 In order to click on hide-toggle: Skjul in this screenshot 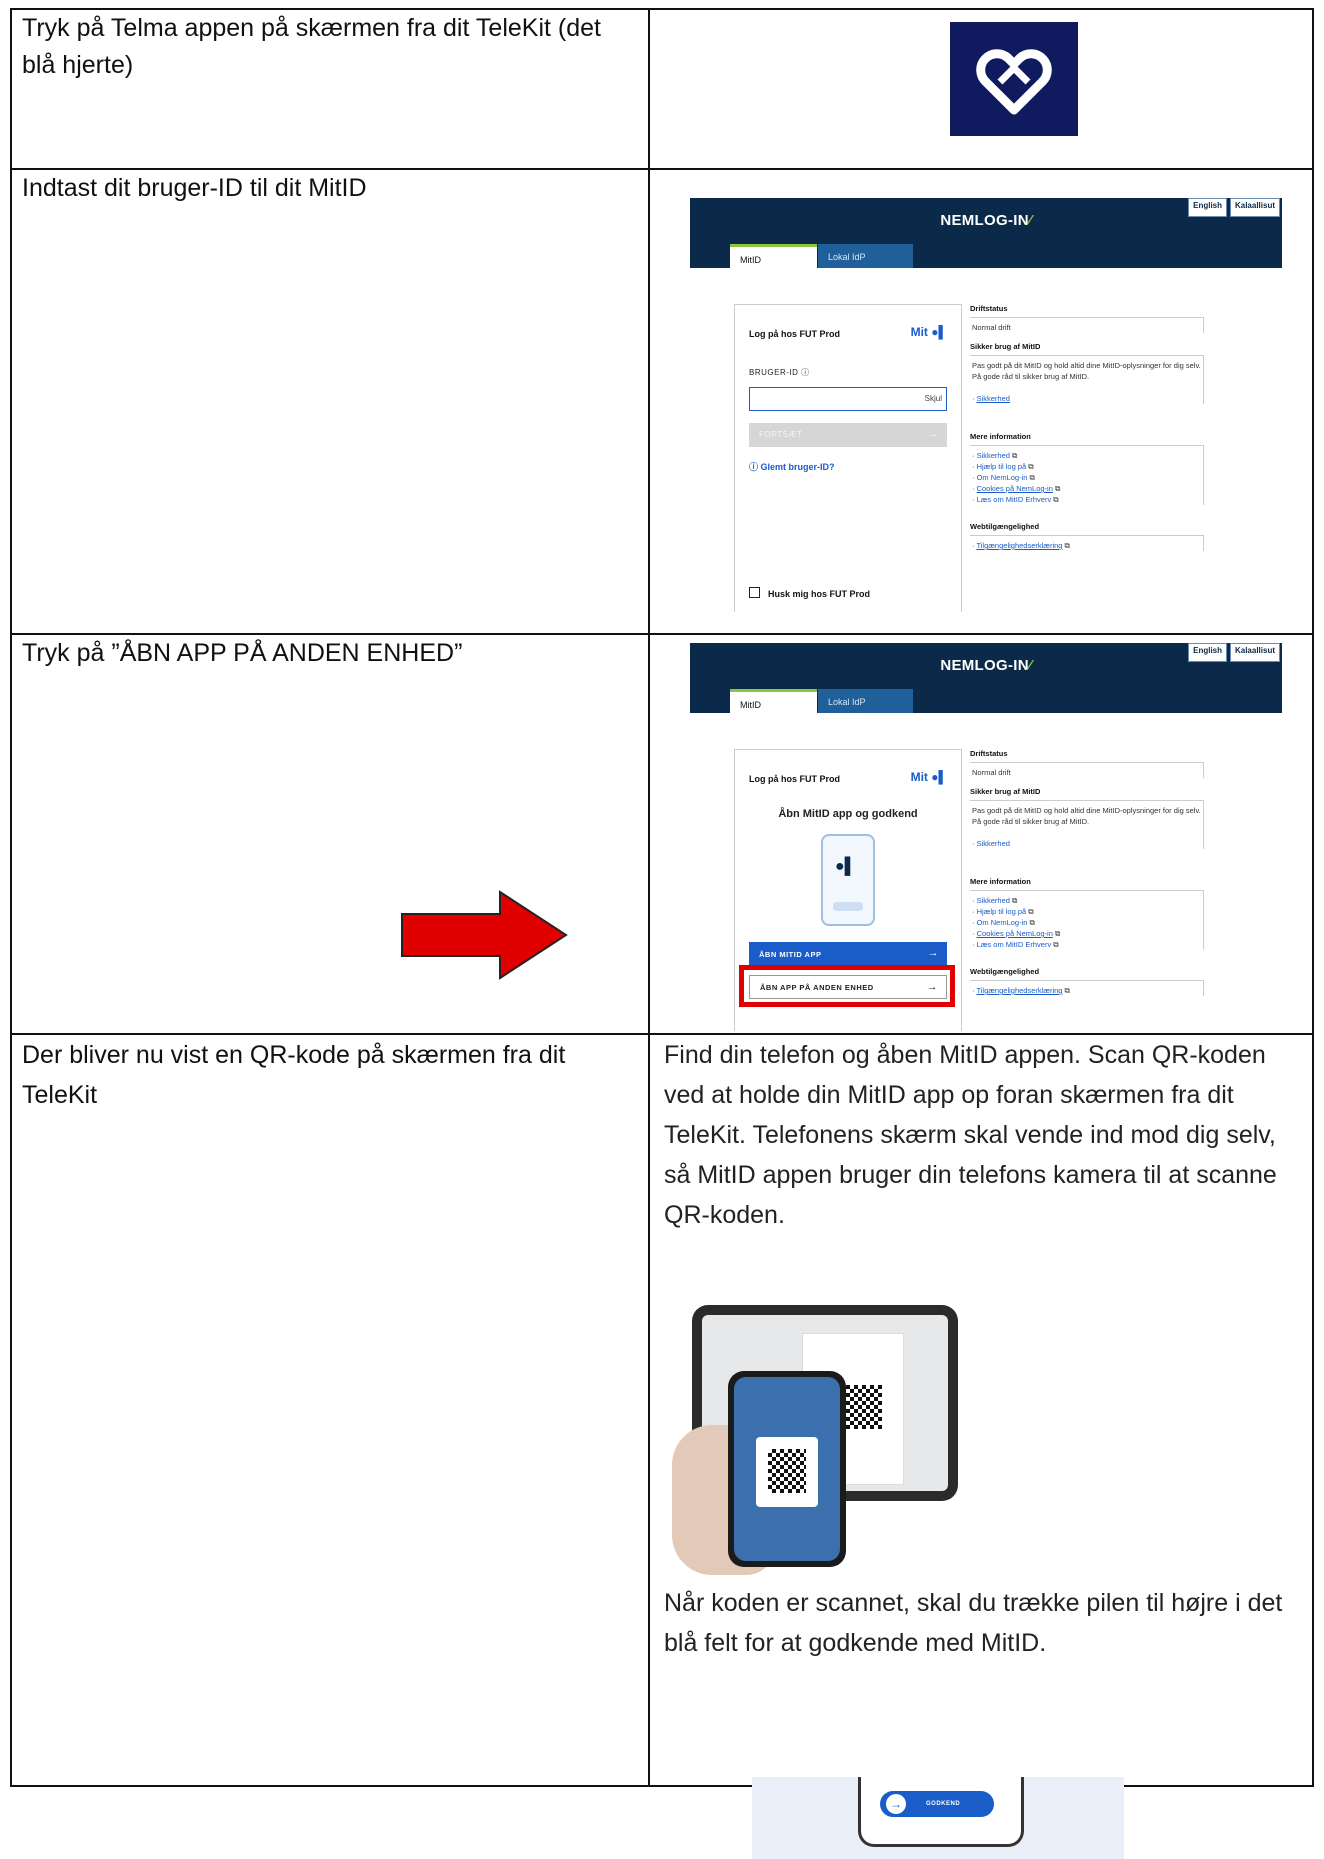, I will do `click(933, 398)`.